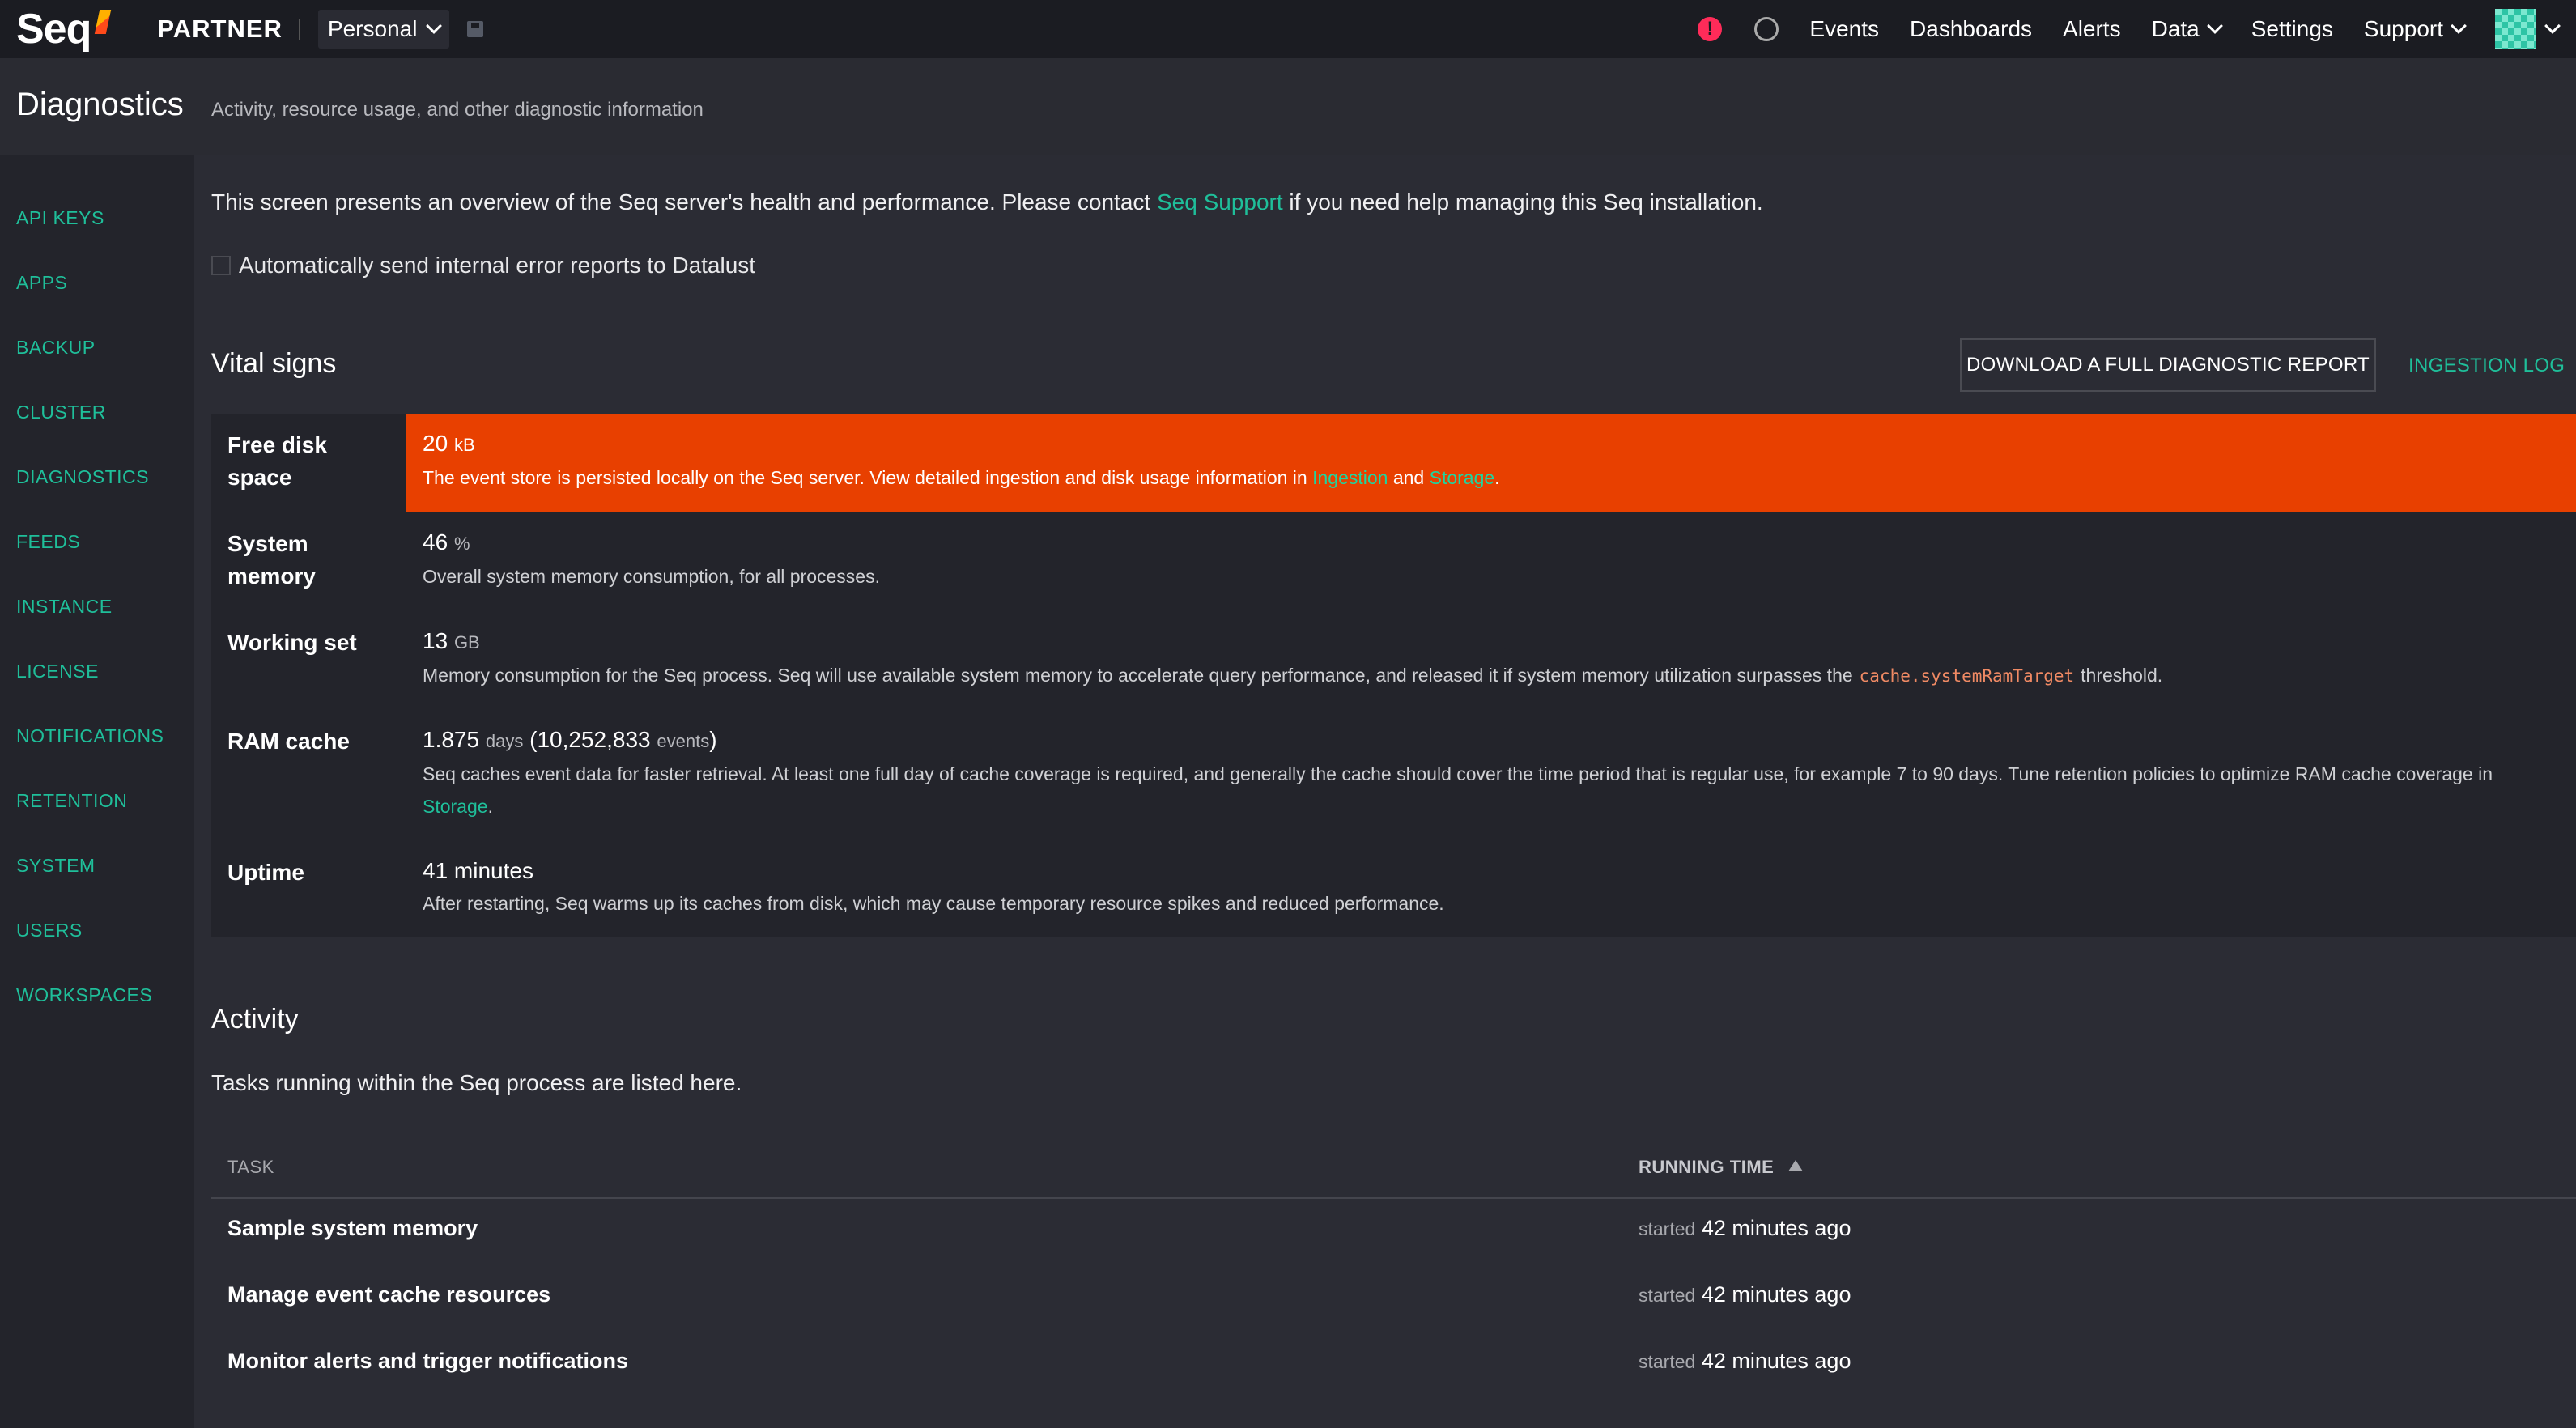 Image resolution: width=2576 pixels, height=1428 pixels. What do you see at coordinates (61, 412) in the screenshot?
I see `sidebar-item-cluster: CLUSTER` at bounding box center [61, 412].